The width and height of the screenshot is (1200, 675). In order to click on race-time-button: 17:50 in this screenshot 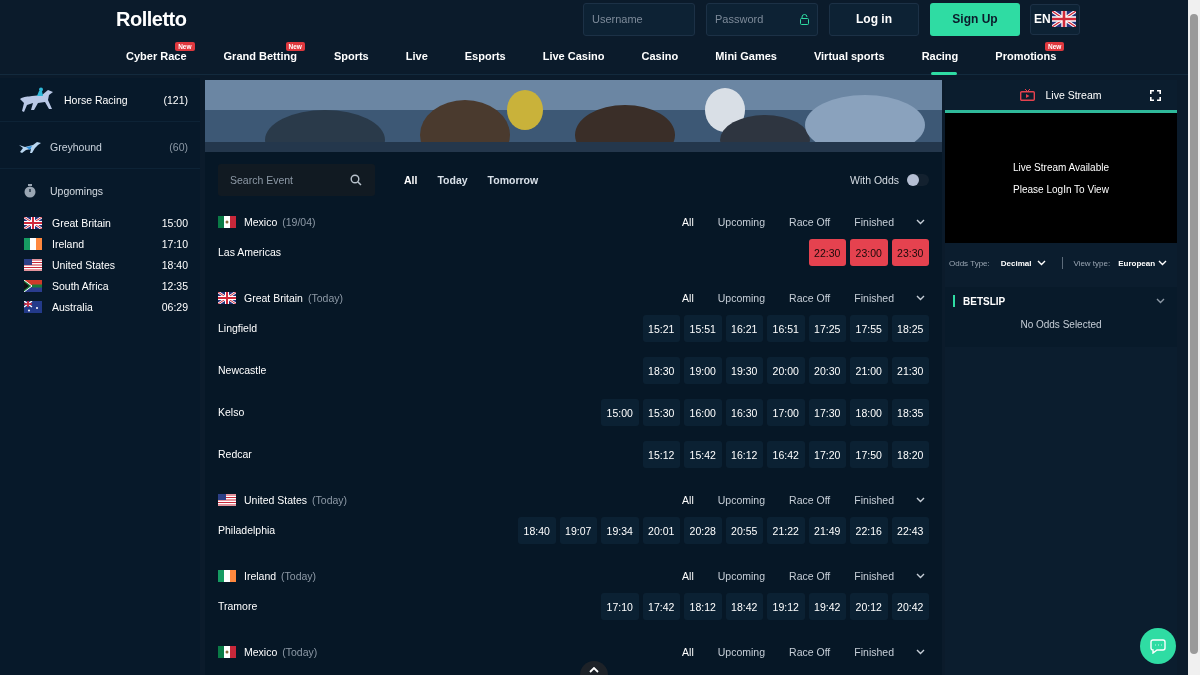, I will do `click(869, 454)`.